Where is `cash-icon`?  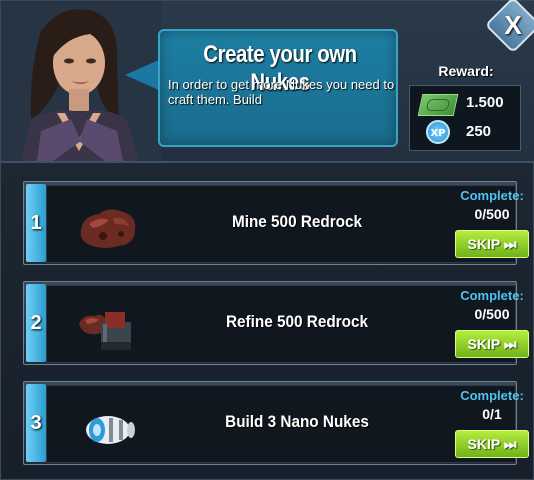 cash-icon is located at coordinates (438, 105).